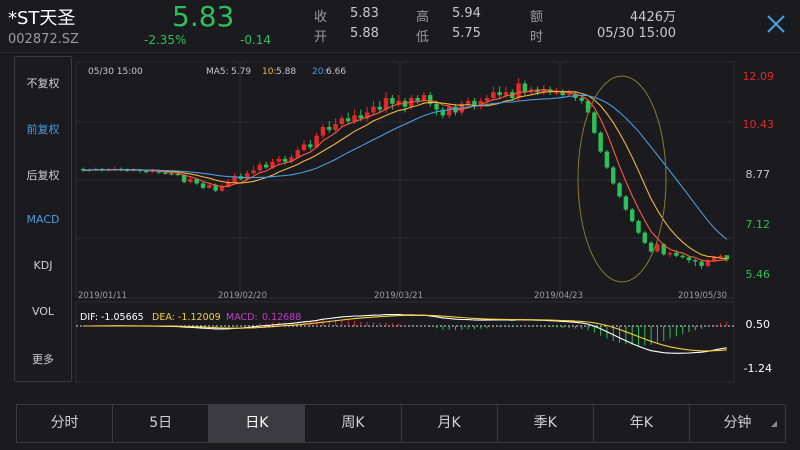  I want to click on macd-bars-layer, so click(408, 332).